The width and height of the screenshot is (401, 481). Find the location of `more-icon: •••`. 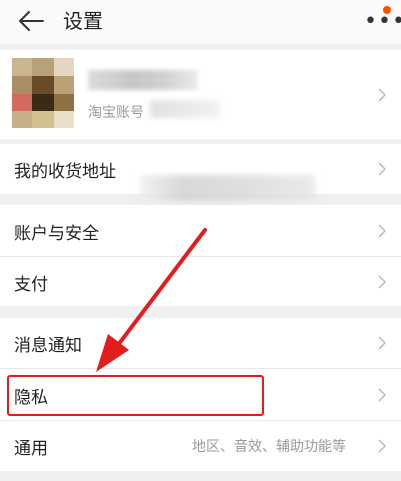

more-icon: ••• is located at coordinates (382, 22).